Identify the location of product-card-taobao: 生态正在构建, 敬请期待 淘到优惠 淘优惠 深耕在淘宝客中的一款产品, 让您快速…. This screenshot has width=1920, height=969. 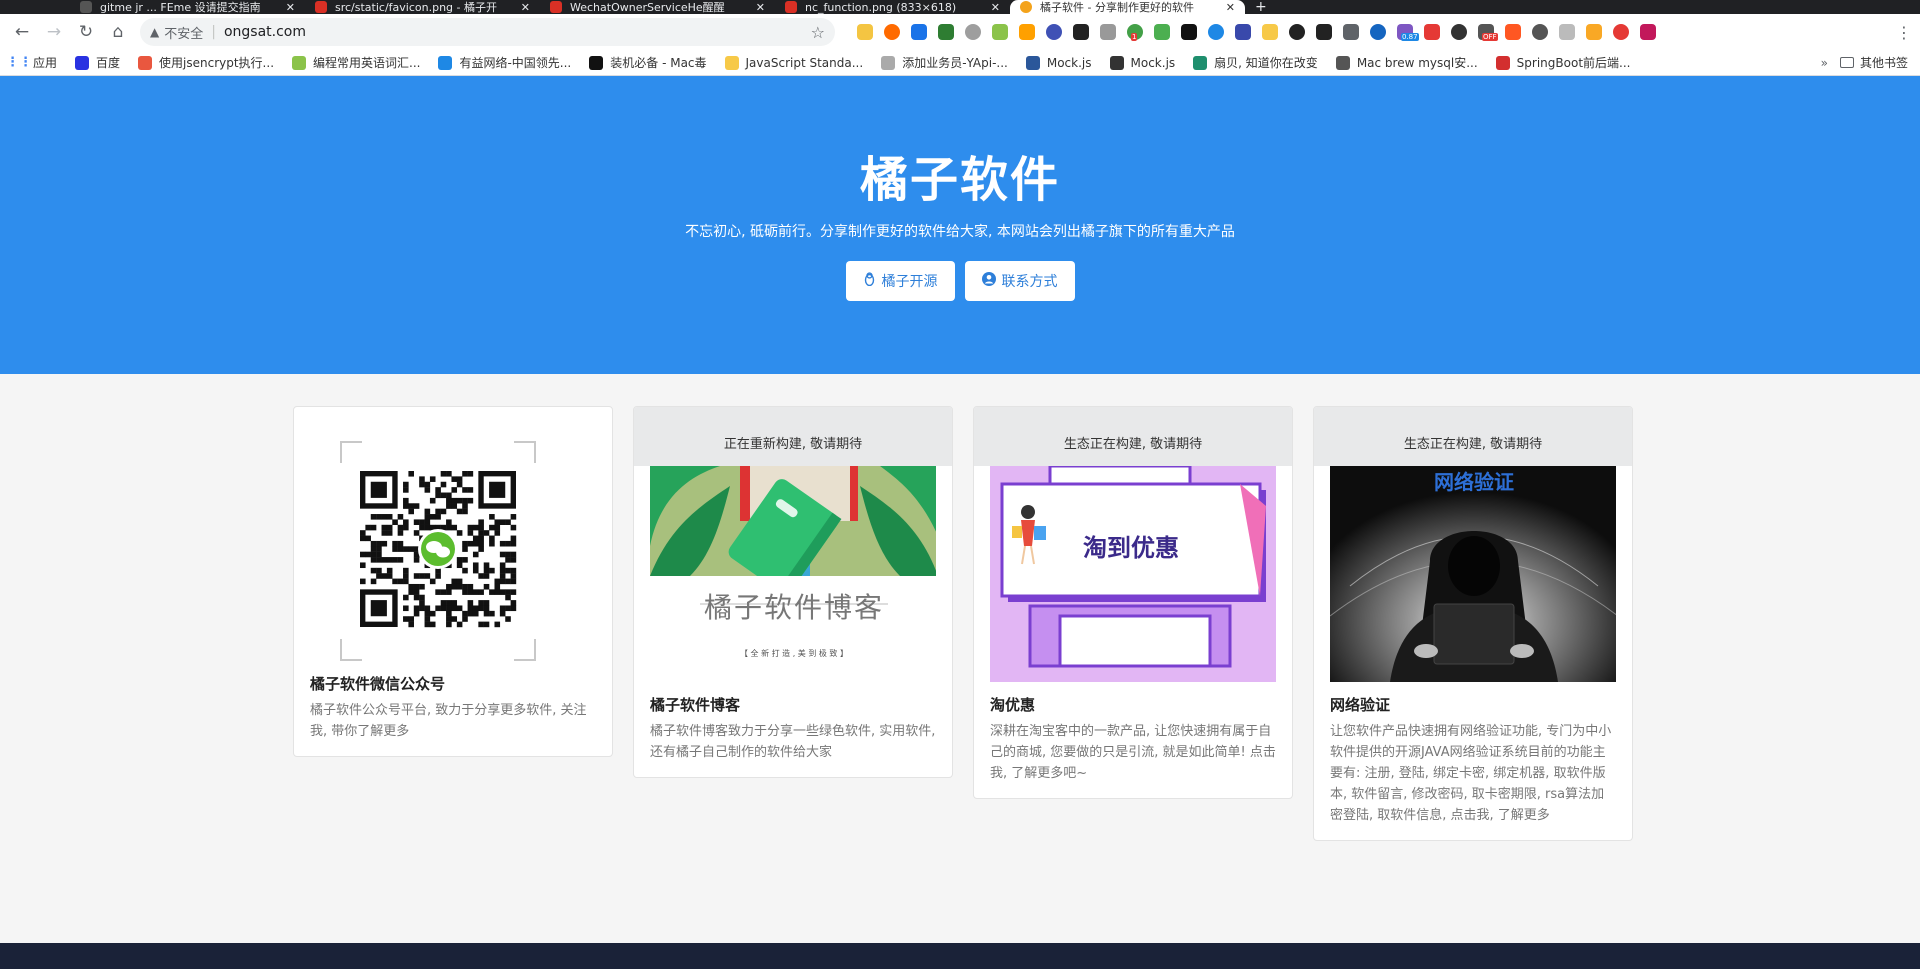
(1133, 602).